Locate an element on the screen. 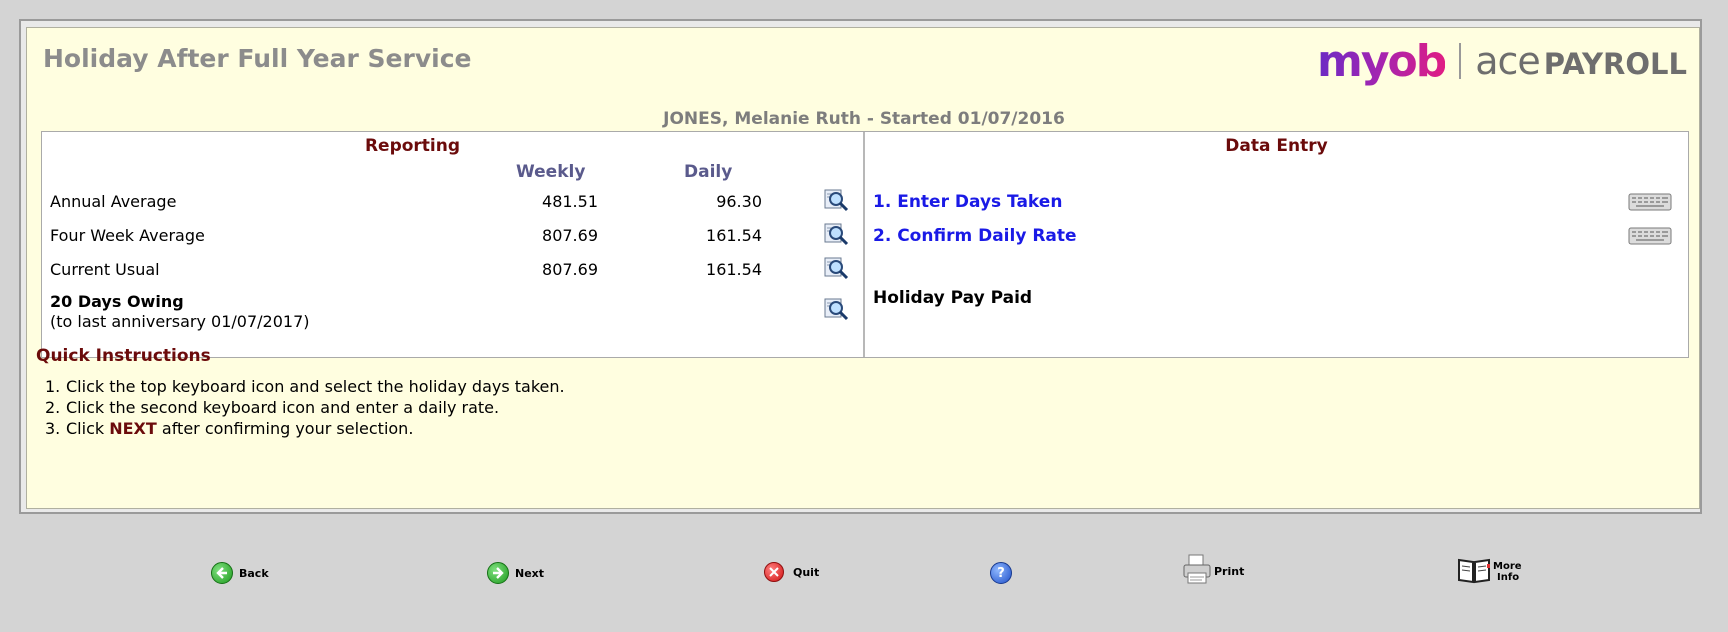 The height and width of the screenshot is (632, 1728). next-label: Next is located at coordinates (530, 573).